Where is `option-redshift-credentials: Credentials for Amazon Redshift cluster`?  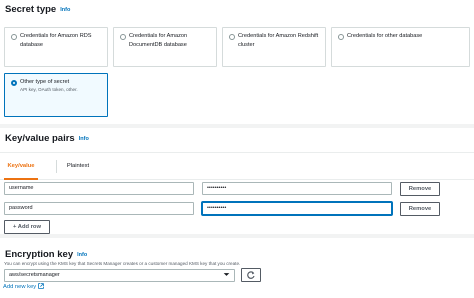
option-redshift-credentials: Credentials for Amazon Redshift cluster is located at coordinates (274, 47).